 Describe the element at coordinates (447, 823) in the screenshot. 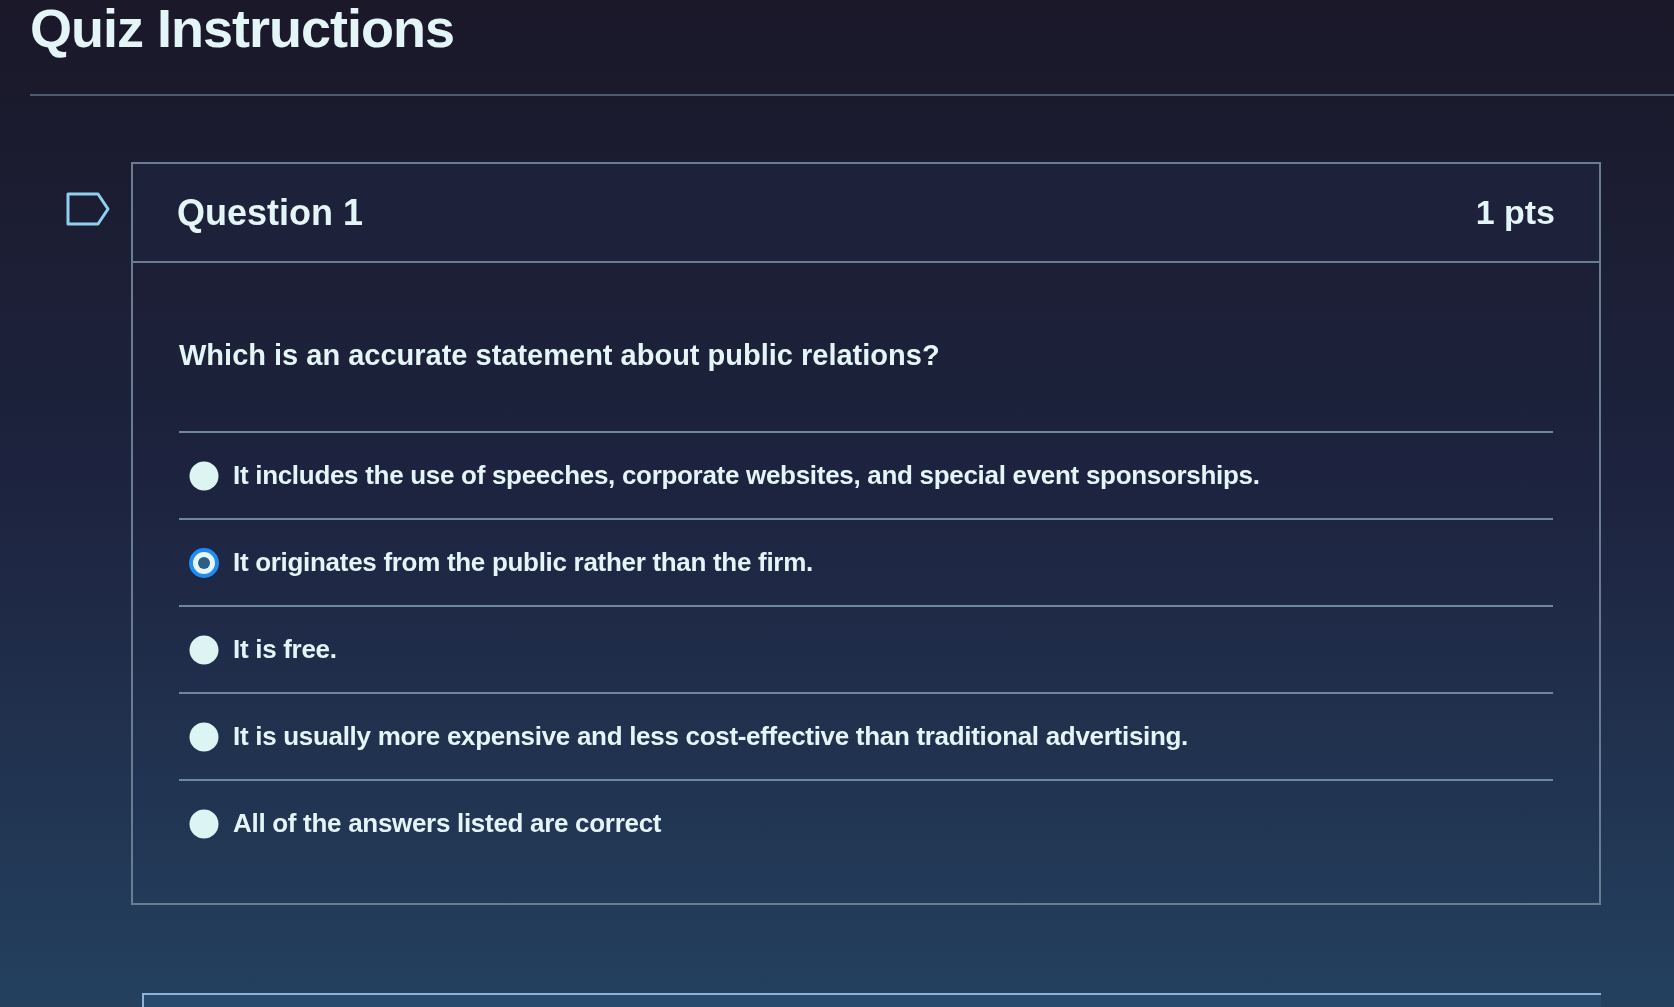

I see `answer-label: All of the answers listed are correct` at that location.